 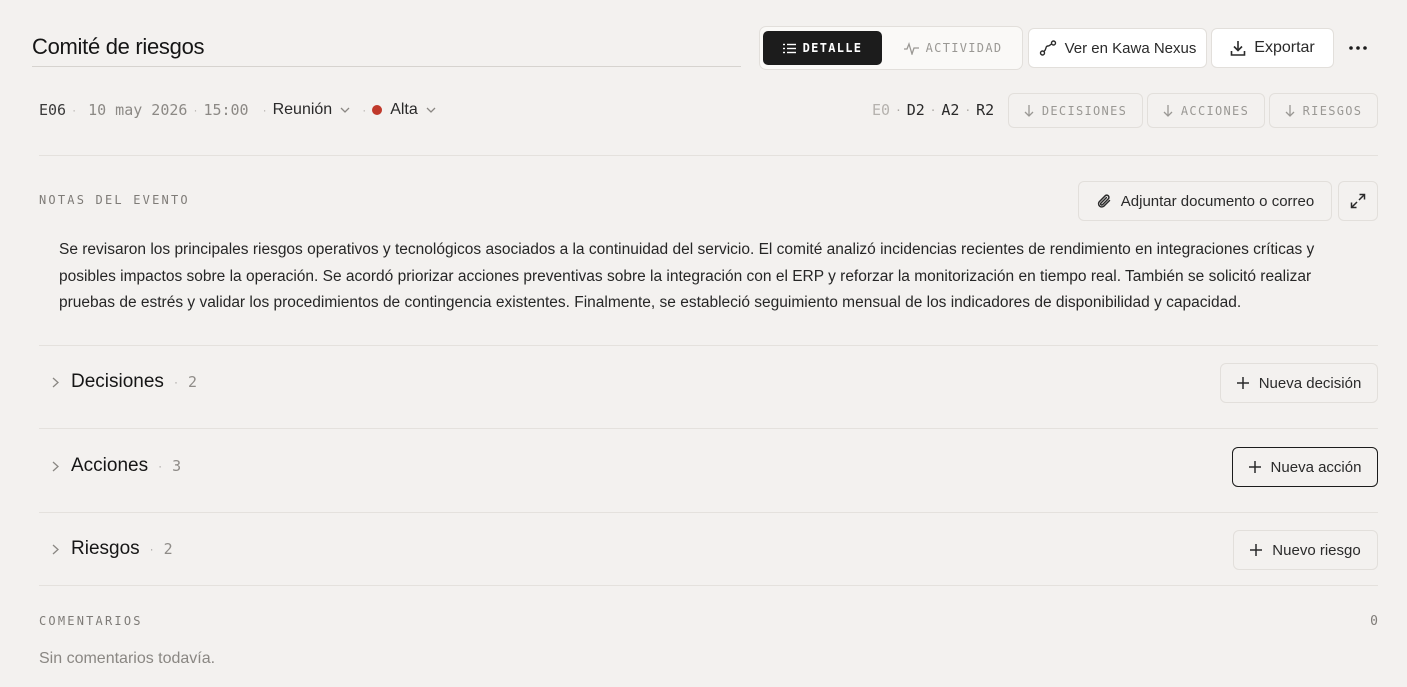 I want to click on event-type-dropdown: Reunión, so click(x=312, y=110).